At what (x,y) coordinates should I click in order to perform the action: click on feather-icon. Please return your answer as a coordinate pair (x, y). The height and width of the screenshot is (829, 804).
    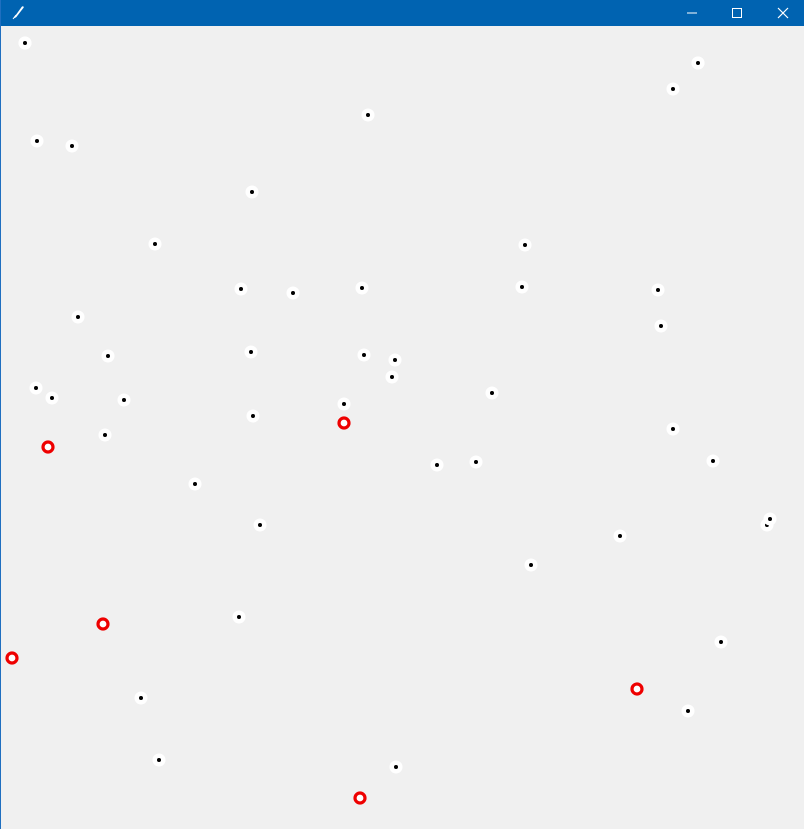
    Looking at the image, I should click on (18, 12).